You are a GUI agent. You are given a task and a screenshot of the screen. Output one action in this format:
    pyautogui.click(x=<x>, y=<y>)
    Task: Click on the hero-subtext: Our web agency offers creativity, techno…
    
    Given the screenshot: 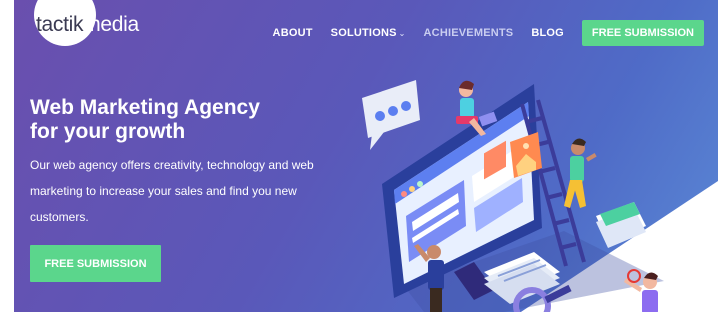 What is the action you would take?
    pyautogui.click(x=172, y=191)
    